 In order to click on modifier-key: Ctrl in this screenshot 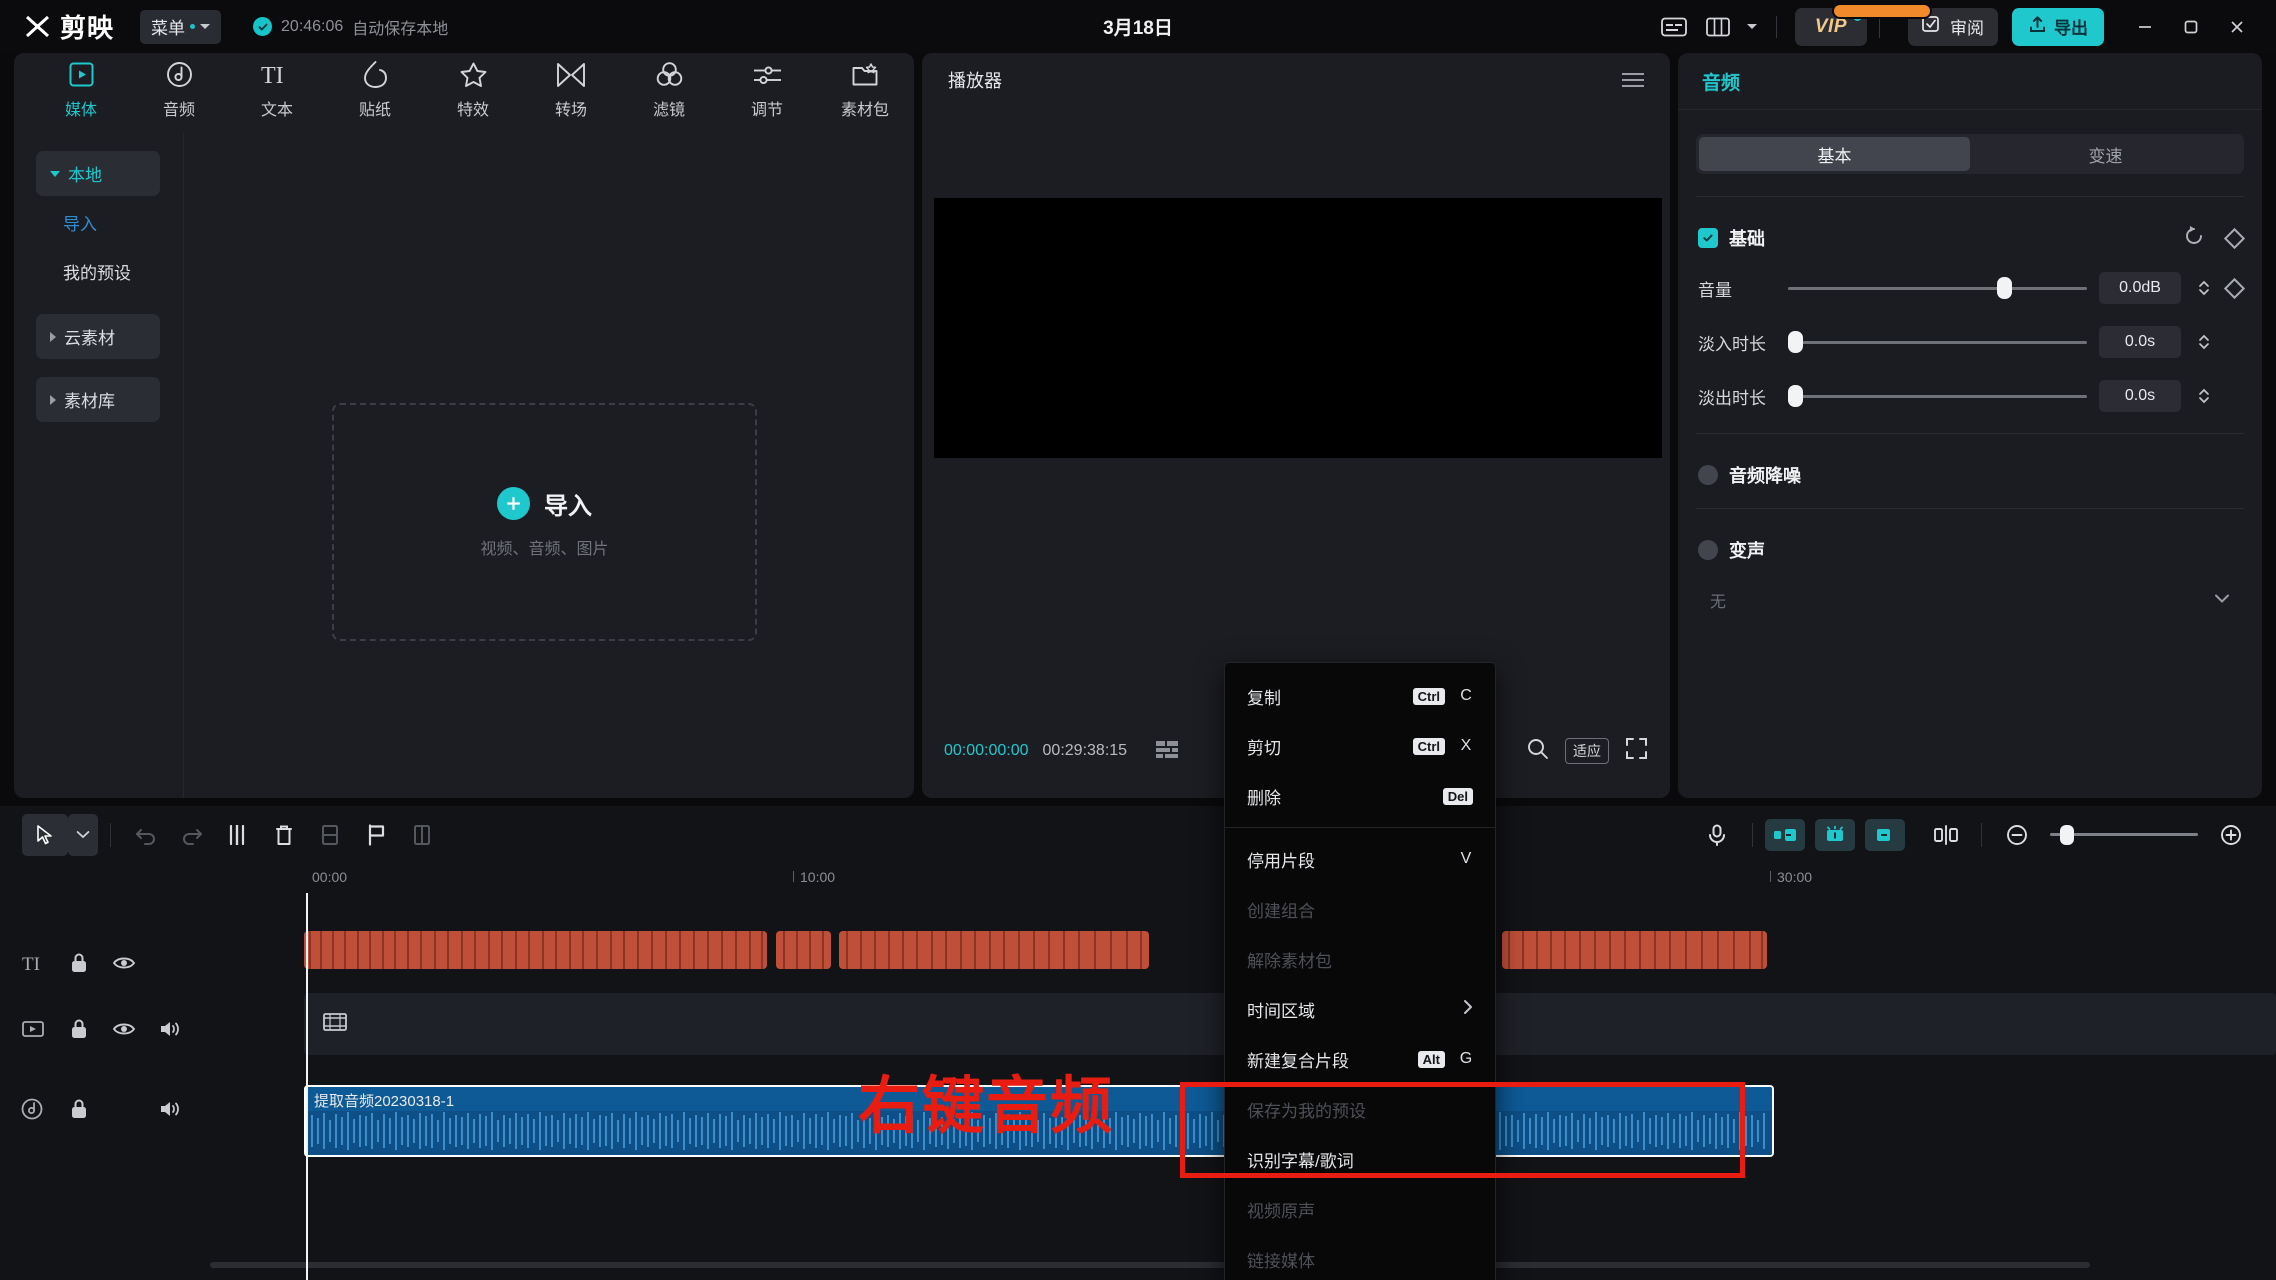, I will do `click(1428, 746)`.